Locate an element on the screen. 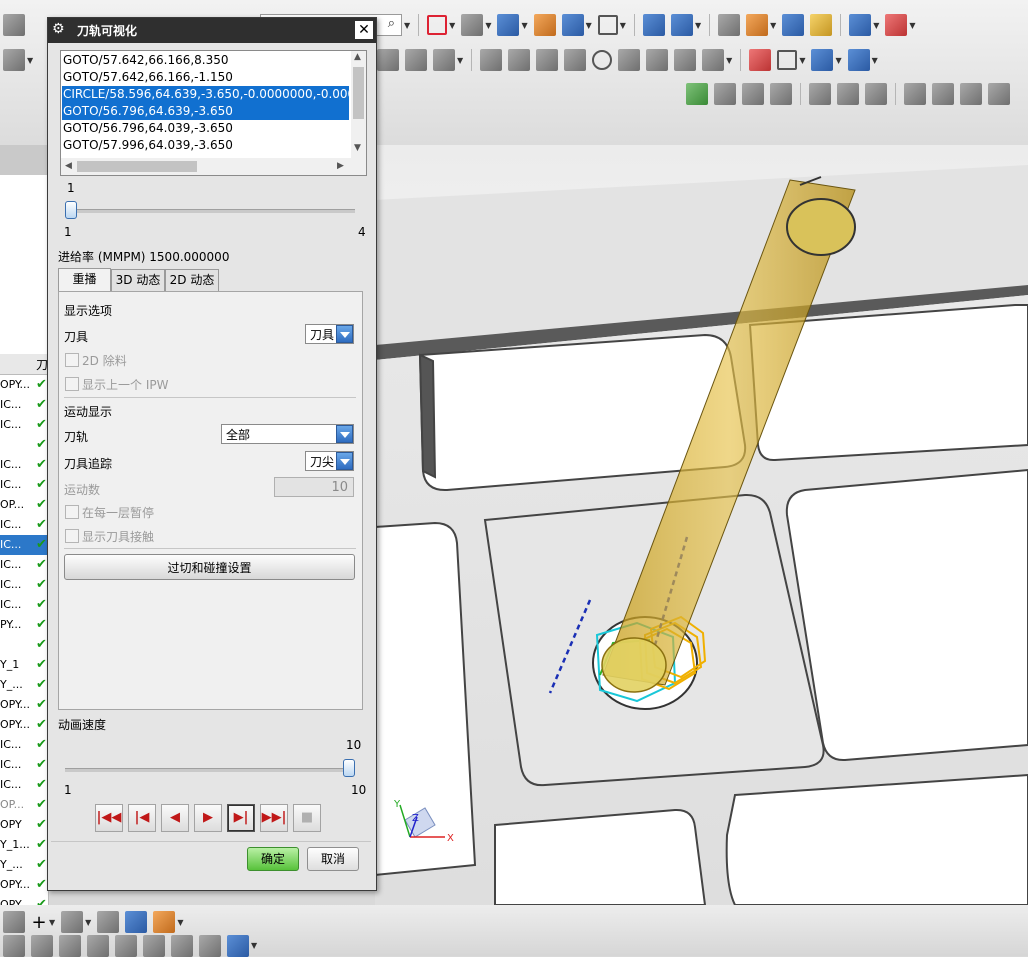 The width and height of the screenshot is (1028, 957). feature-icon is located at coordinates (210, 945).